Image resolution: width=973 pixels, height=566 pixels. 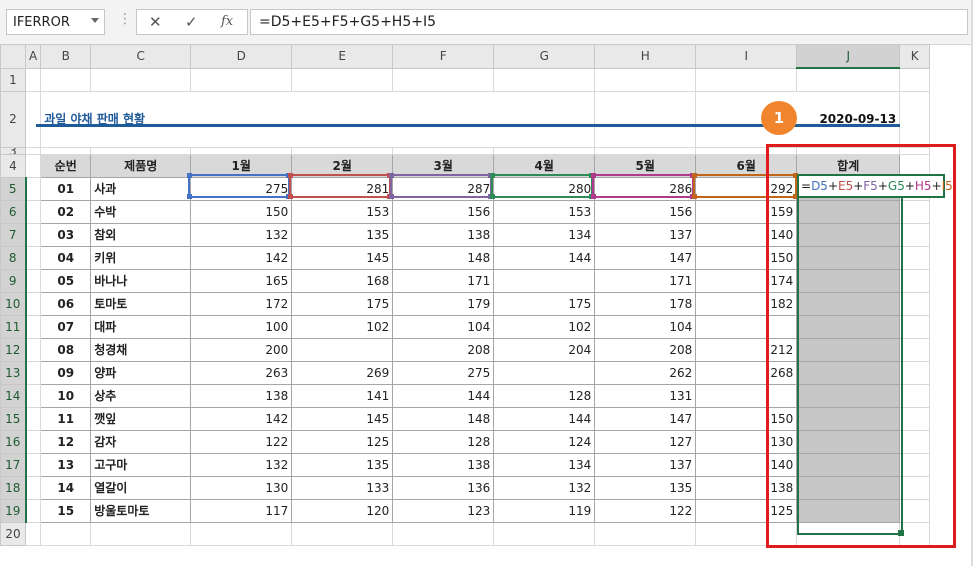 I want to click on product-name-cell: 참외, so click(x=141, y=234).